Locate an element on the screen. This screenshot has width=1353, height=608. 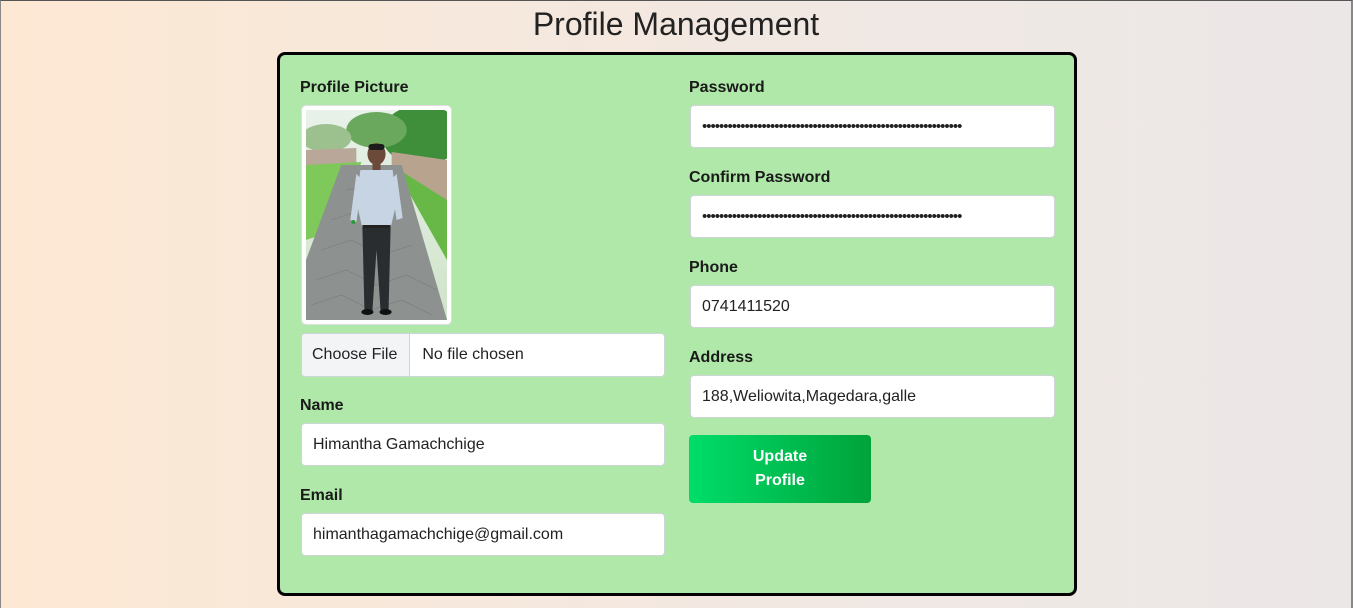
update-profile-button: Update Profile is located at coordinates (780, 469).